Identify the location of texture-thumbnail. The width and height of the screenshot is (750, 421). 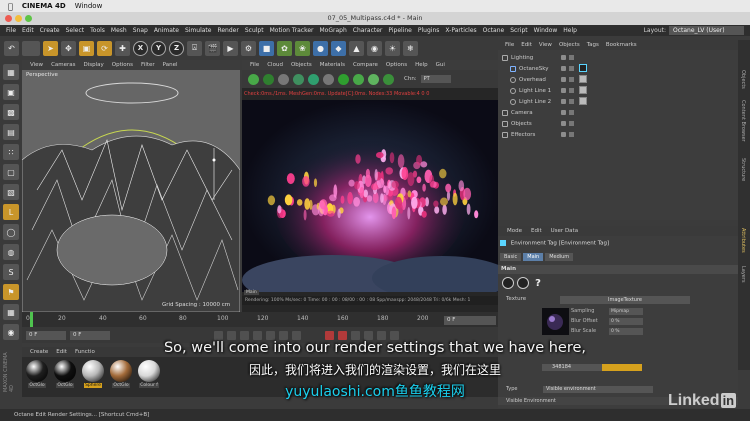
(555, 321).